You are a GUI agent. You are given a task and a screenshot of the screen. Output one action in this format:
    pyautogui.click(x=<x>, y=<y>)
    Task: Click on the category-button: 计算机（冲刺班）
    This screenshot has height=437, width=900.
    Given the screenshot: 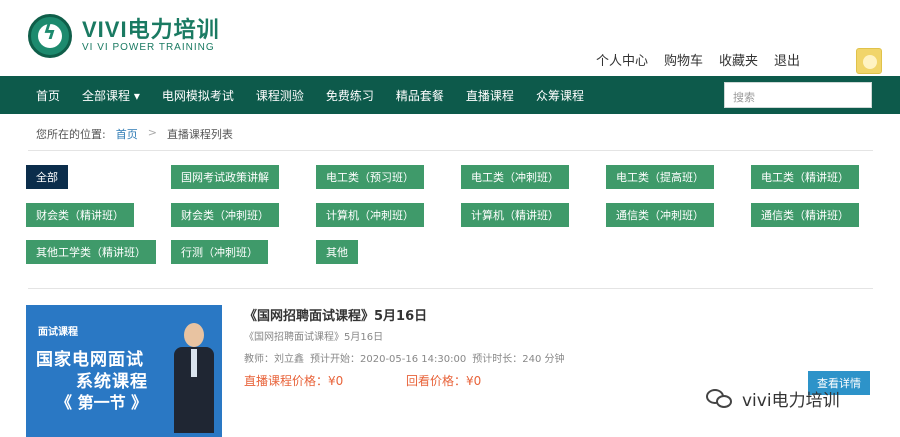 What is the action you would take?
    pyautogui.click(x=370, y=215)
    